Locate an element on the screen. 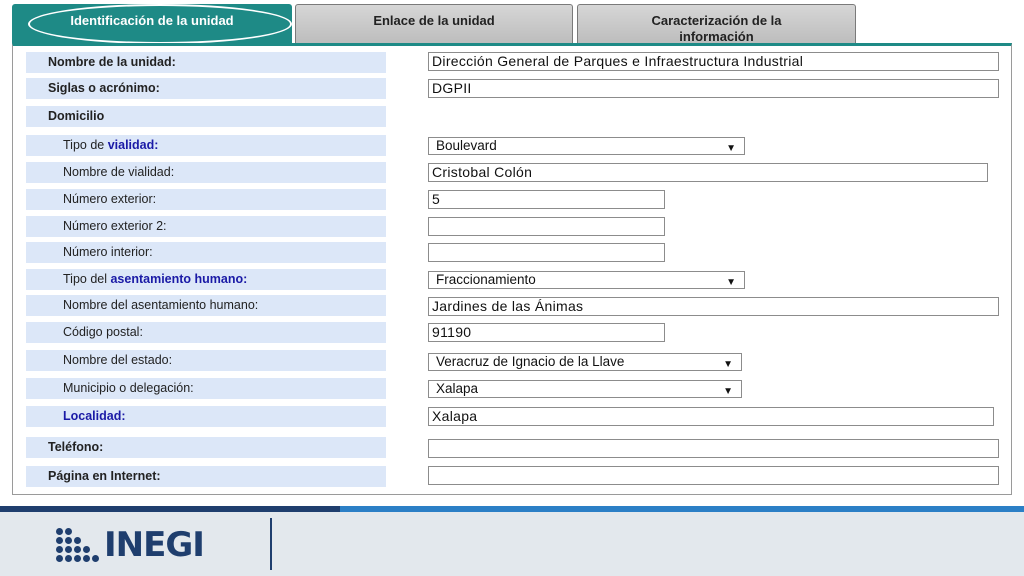 The image size is (1024, 576). input-pagina-internet is located at coordinates (713, 475).